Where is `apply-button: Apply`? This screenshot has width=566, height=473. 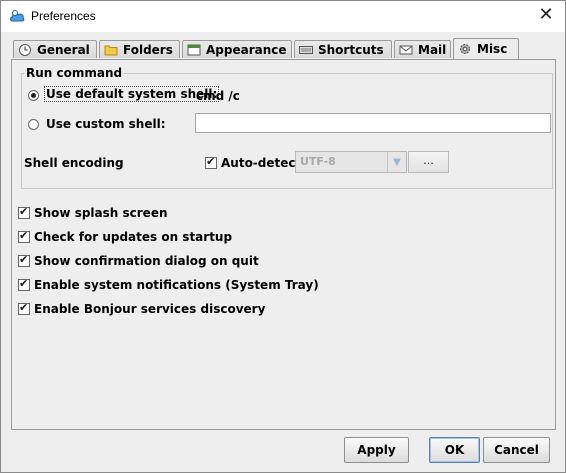 apply-button: Apply is located at coordinates (376, 450).